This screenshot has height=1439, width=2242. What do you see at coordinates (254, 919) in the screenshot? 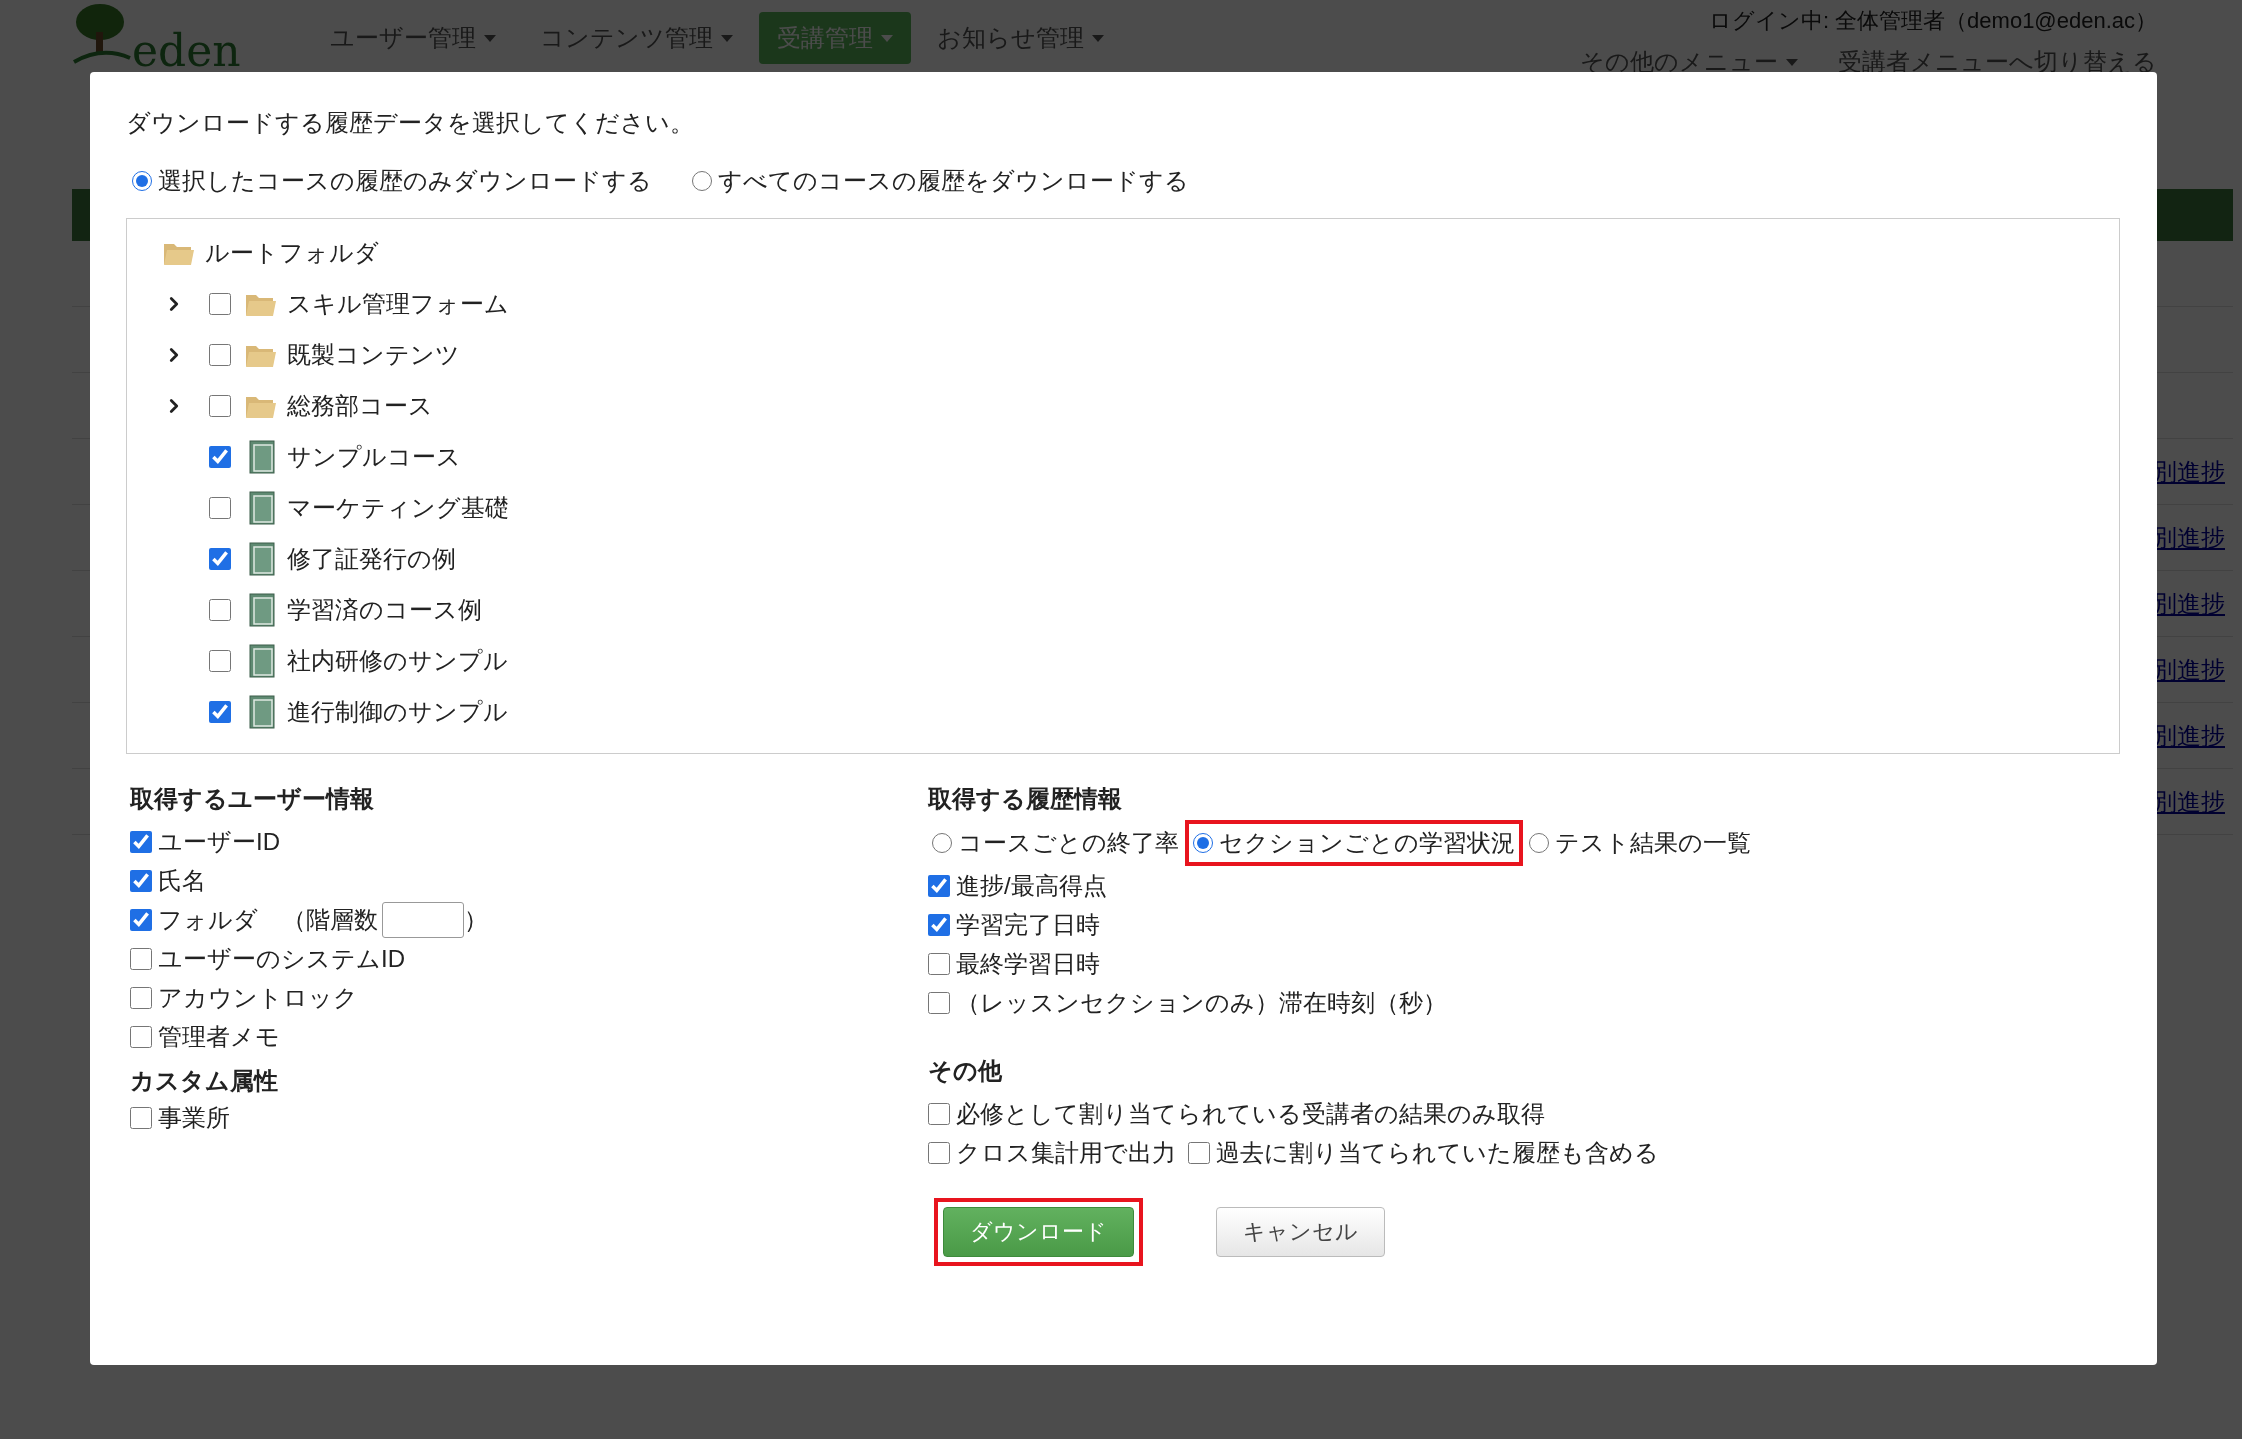
I see `checkbox-option: フォルダ （階層数` at bounding box center [254, 919].